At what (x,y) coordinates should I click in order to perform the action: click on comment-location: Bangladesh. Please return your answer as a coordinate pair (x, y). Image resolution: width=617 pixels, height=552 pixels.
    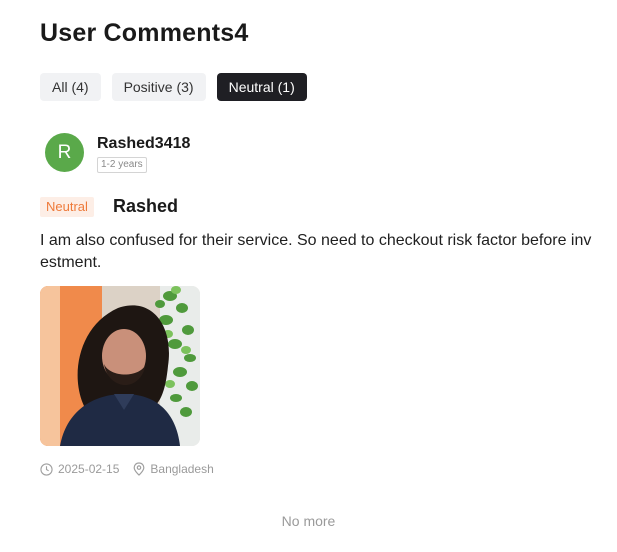
    Looking at the image, I should click on (182, 469).